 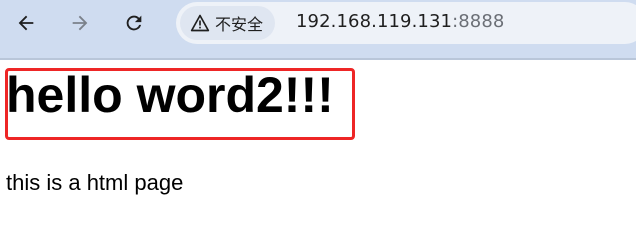 I want to click on reload-button, so click(x=134, y=23).